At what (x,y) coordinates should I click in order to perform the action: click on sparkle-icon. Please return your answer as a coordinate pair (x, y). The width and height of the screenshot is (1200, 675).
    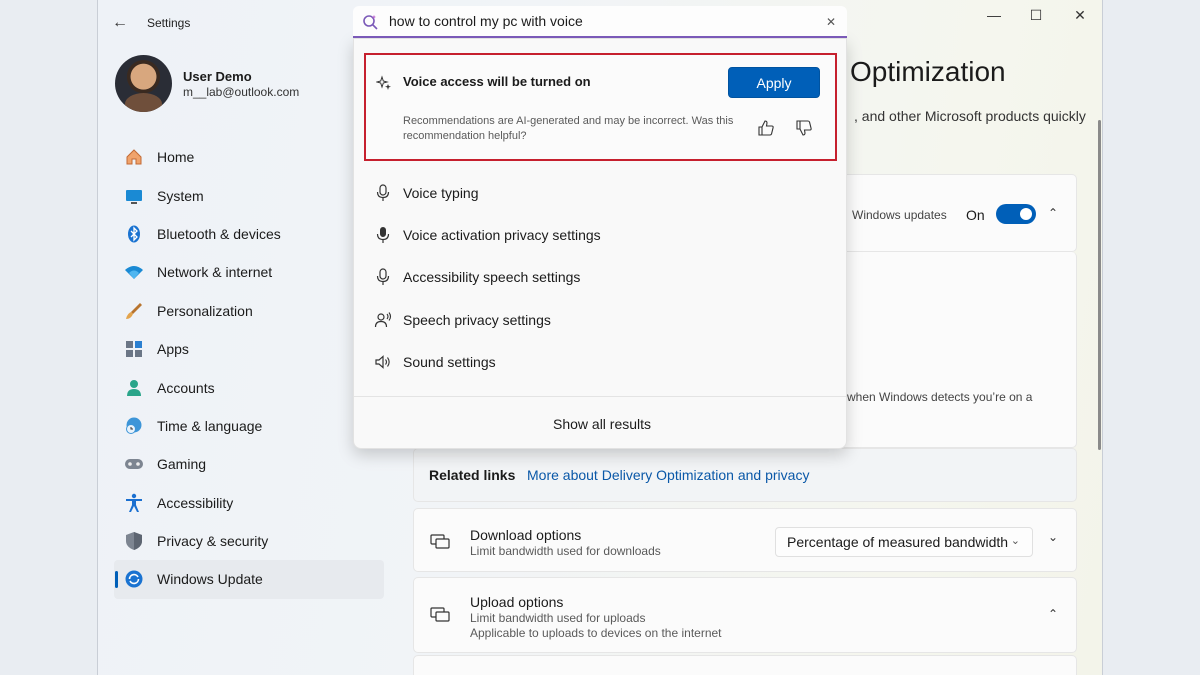
    Looking at the image, I should click on (383, 83).